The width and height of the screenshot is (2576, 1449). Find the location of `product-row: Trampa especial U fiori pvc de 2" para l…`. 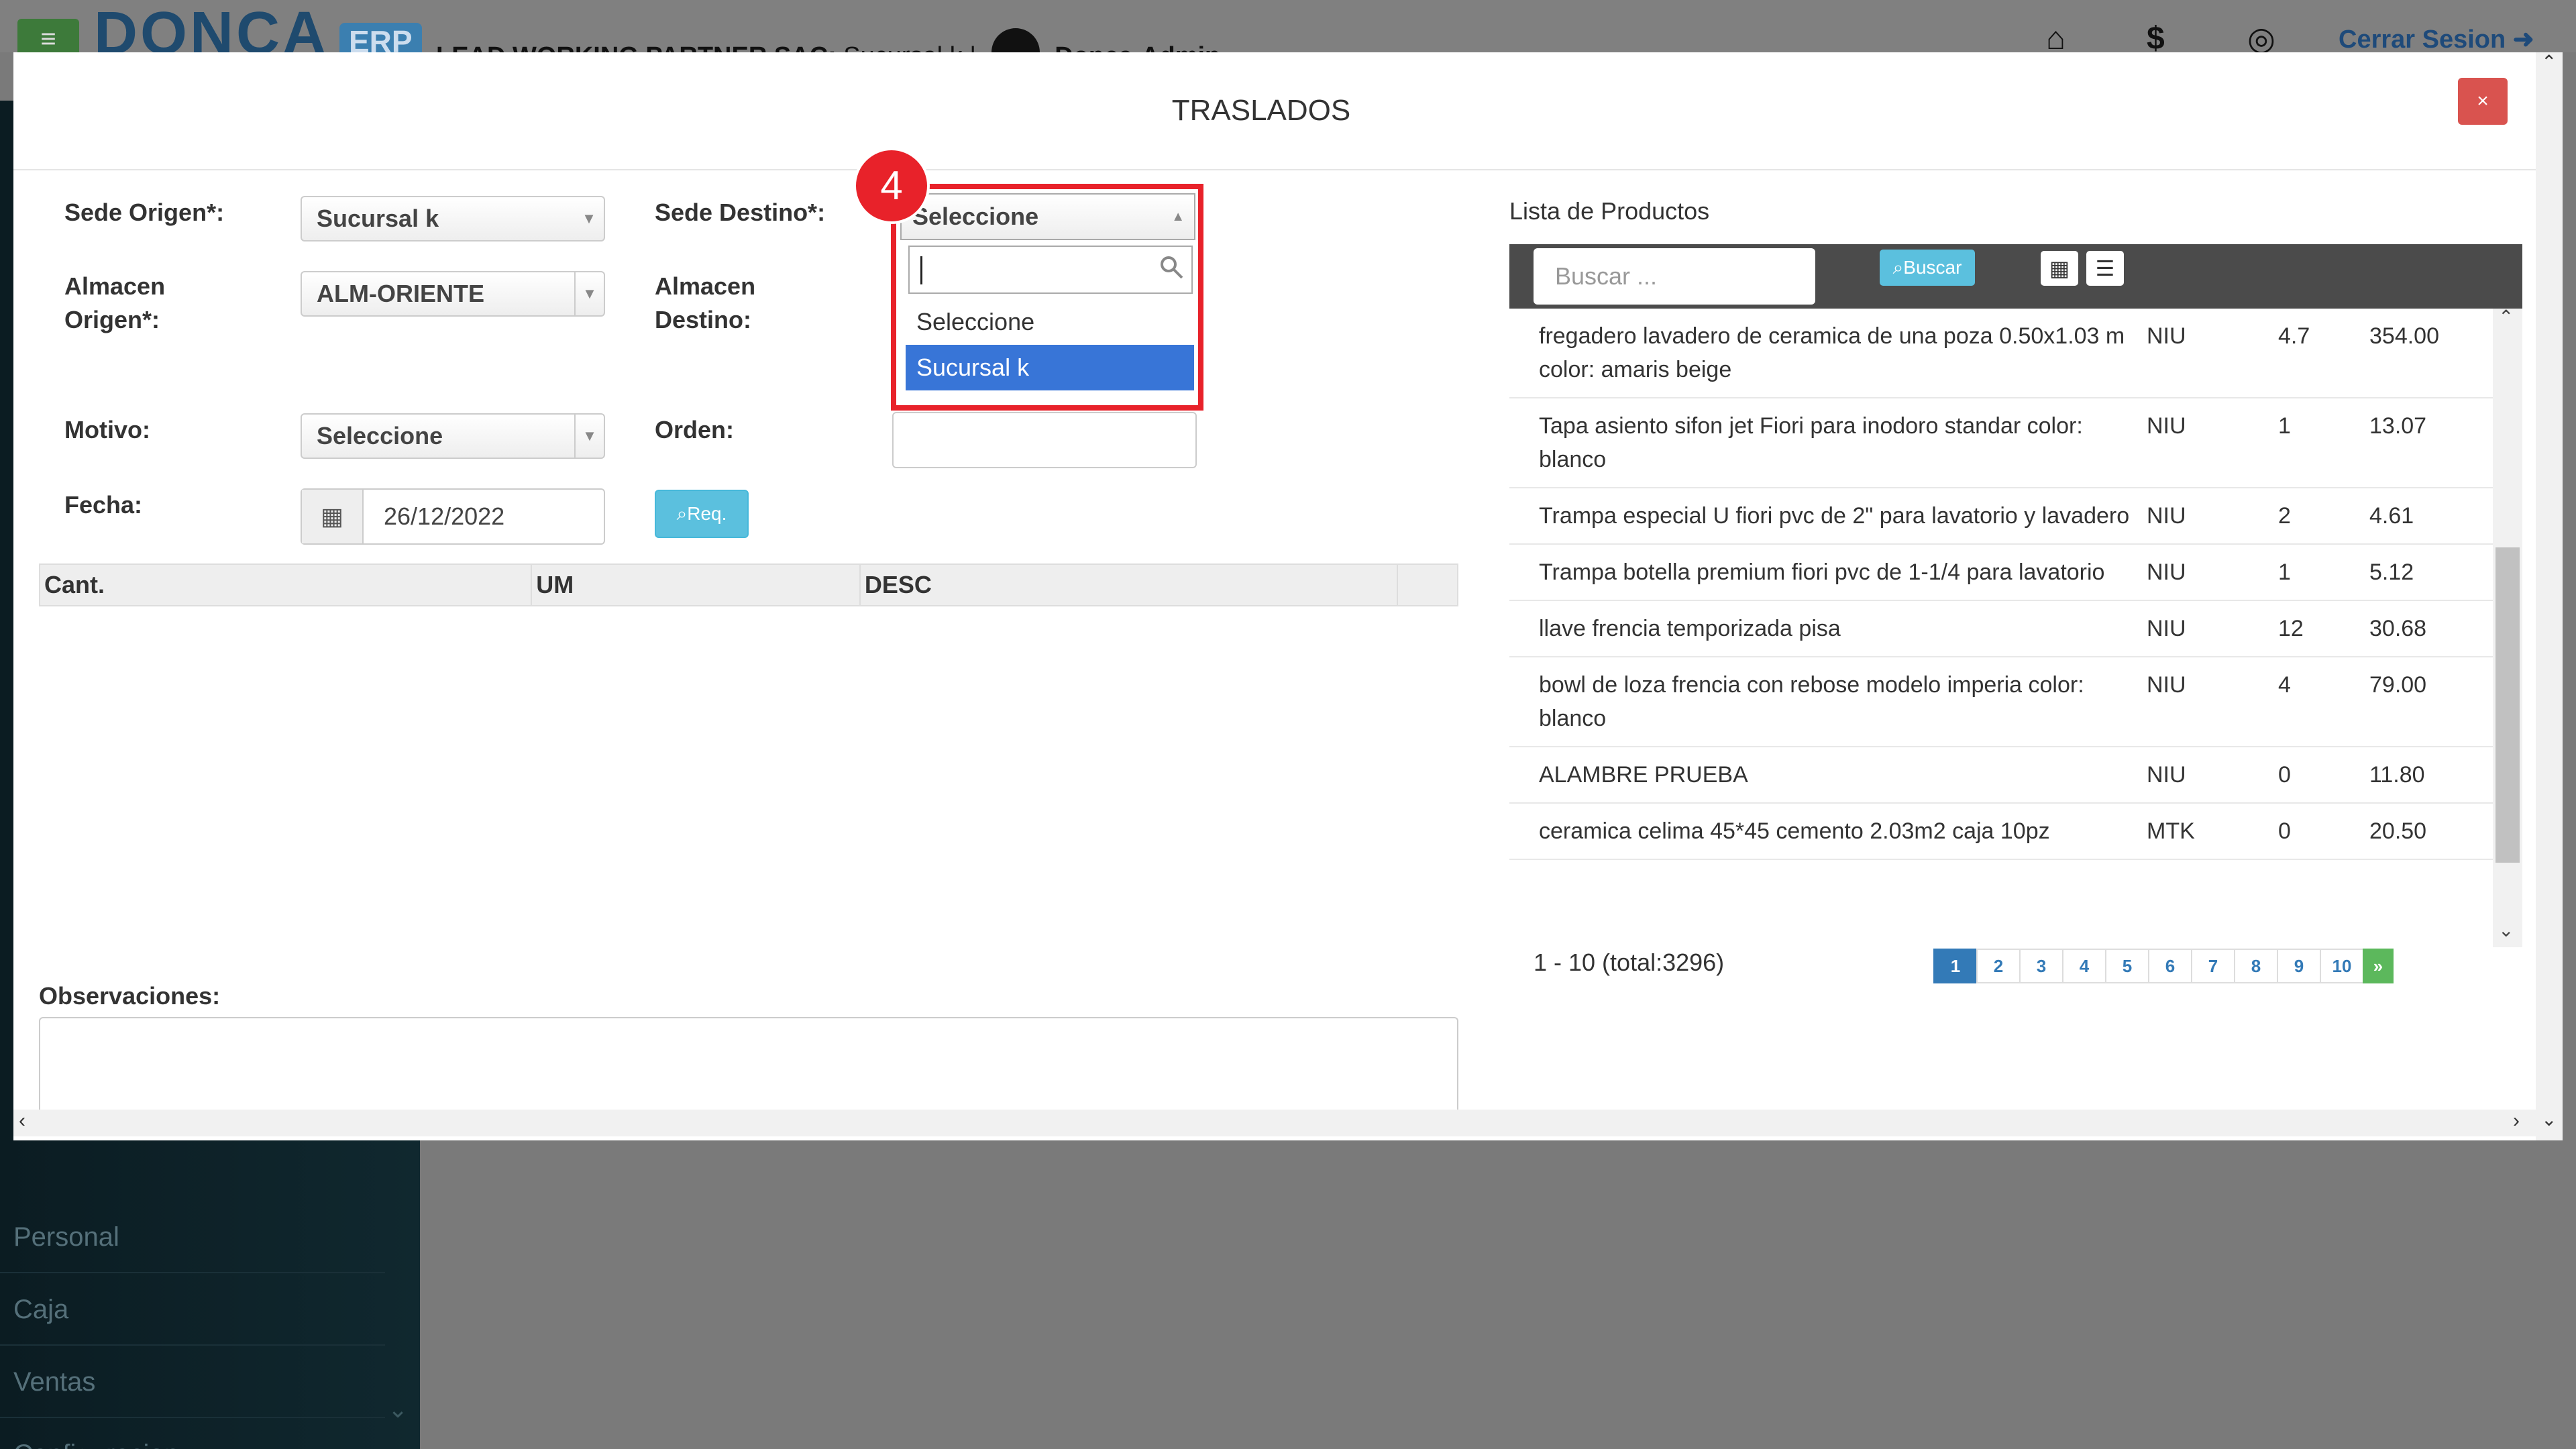

product-row: Trampa especial U fiori pvc de 2" para l… is located at coordinates (2002, 516).